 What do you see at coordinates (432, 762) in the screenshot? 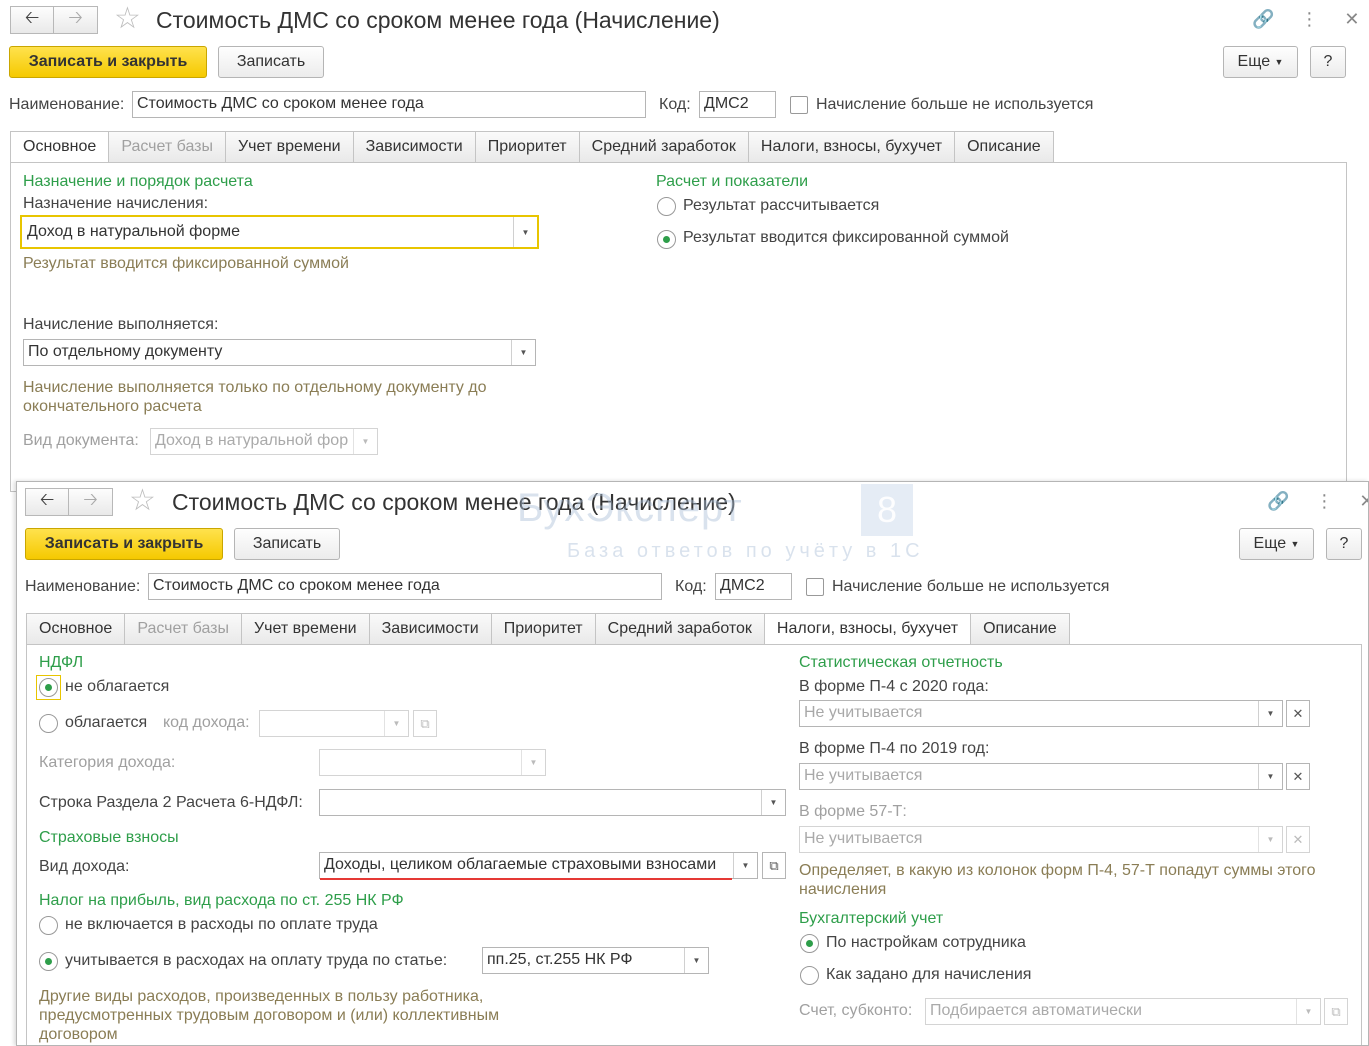
I see `income-category-select: ▼` at bounding box center [432, 762].